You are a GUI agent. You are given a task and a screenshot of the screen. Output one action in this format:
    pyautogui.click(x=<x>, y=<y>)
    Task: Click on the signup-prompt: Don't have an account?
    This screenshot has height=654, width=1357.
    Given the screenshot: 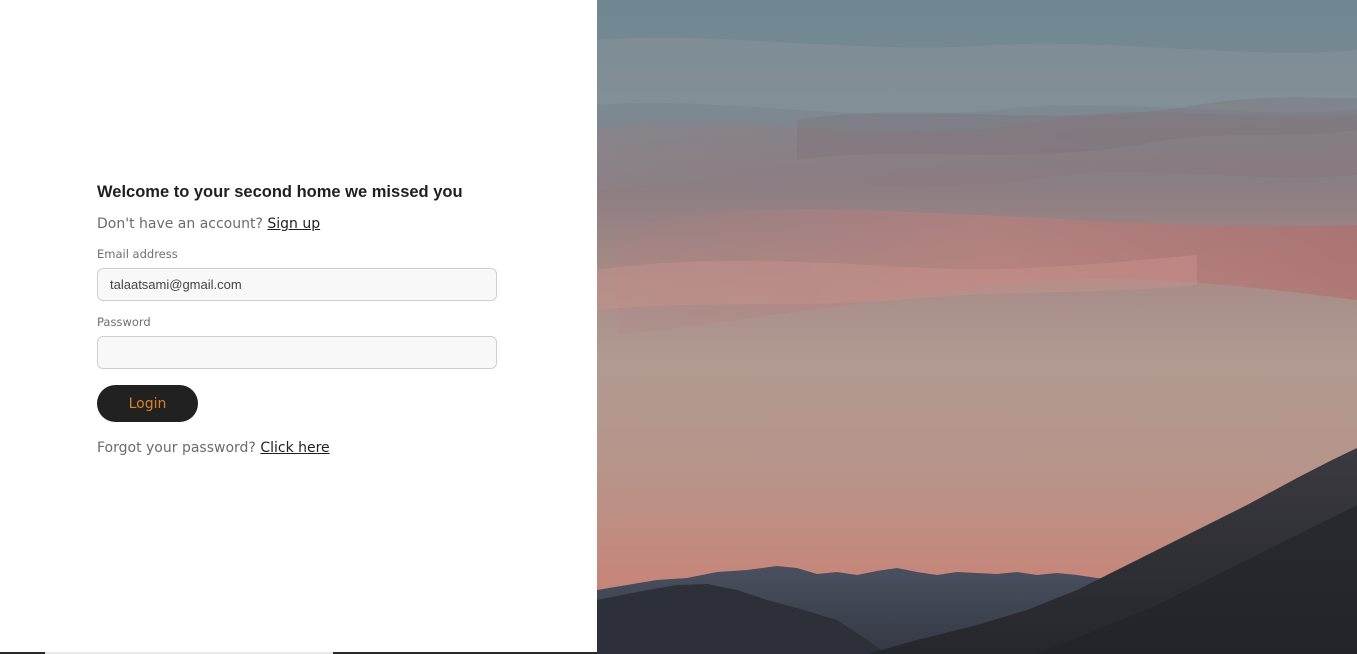 What is the action you would take?
    pyautogui.click(x=180, y=224)
    